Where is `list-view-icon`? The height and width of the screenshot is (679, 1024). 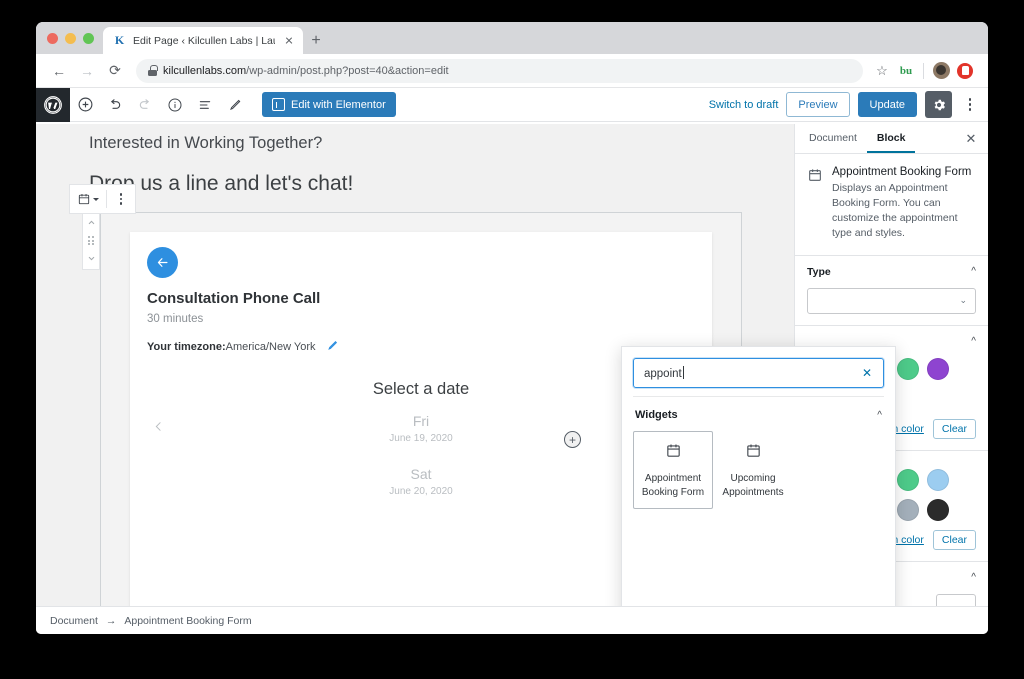 list-view-icon is located at coordinates (205, 105).